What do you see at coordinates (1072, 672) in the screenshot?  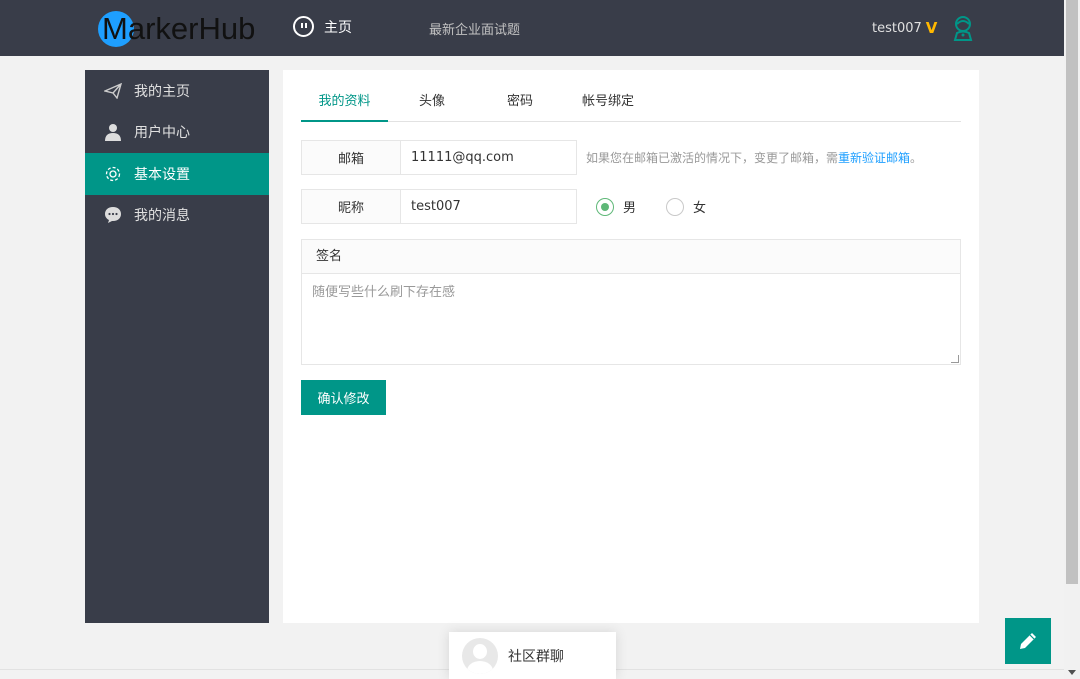 I see `scroll-down-icon` at bounding box center [1072, 672].